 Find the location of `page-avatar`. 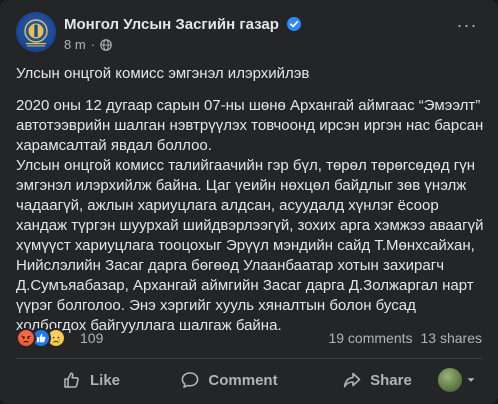

page-avatar is located at coordinates (36, 32).